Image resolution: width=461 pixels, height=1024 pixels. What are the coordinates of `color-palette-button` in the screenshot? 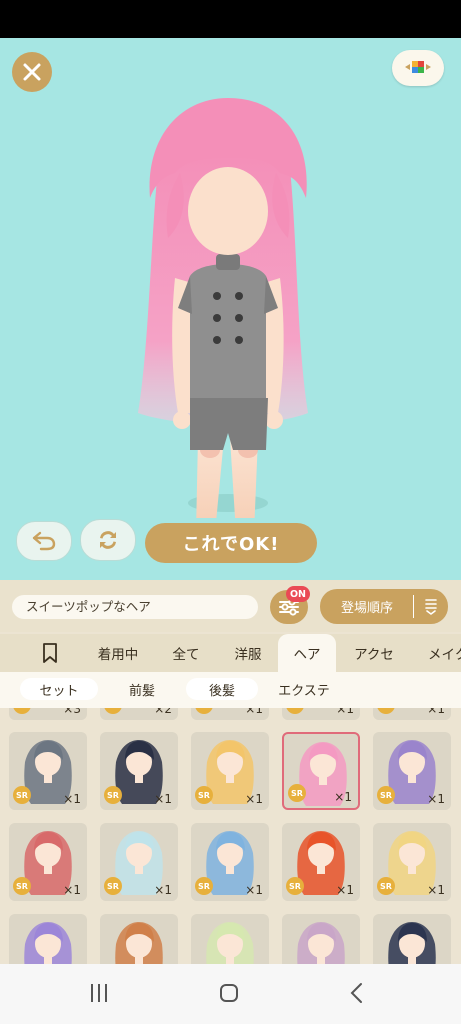 It's located at (418, 68).